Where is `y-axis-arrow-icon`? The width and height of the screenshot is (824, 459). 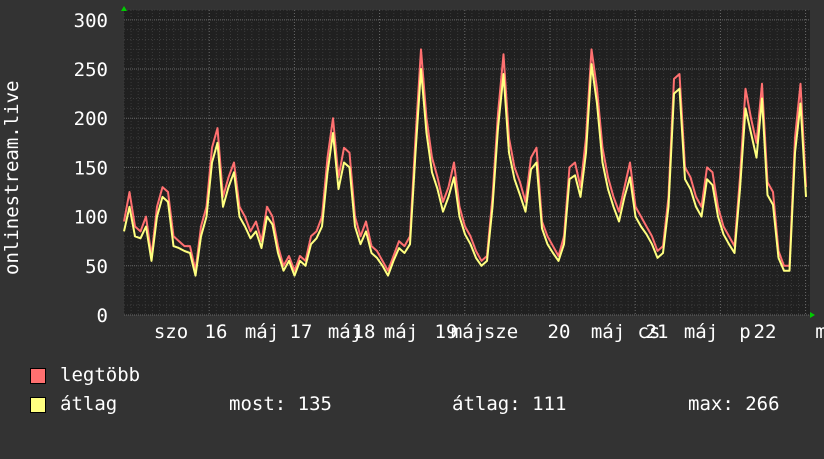
y-axis-arrow-icon is located at coordinates (124, 8).